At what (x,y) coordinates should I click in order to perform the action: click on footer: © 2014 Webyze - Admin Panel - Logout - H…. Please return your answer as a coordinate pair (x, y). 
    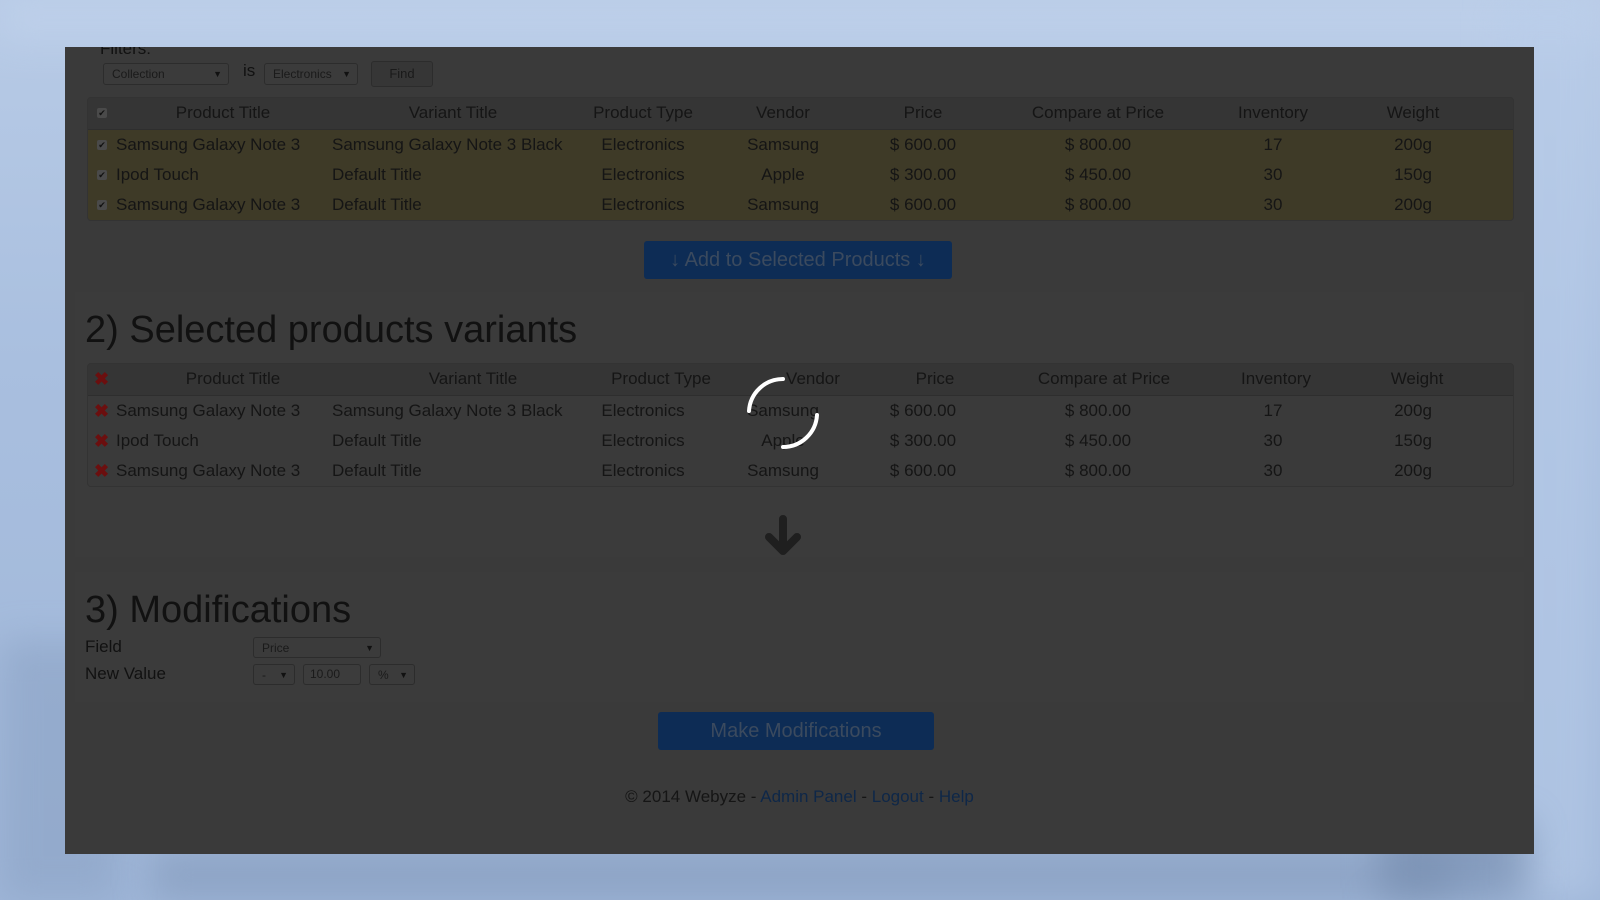
    Looking at the image, I should click on (799, 797).